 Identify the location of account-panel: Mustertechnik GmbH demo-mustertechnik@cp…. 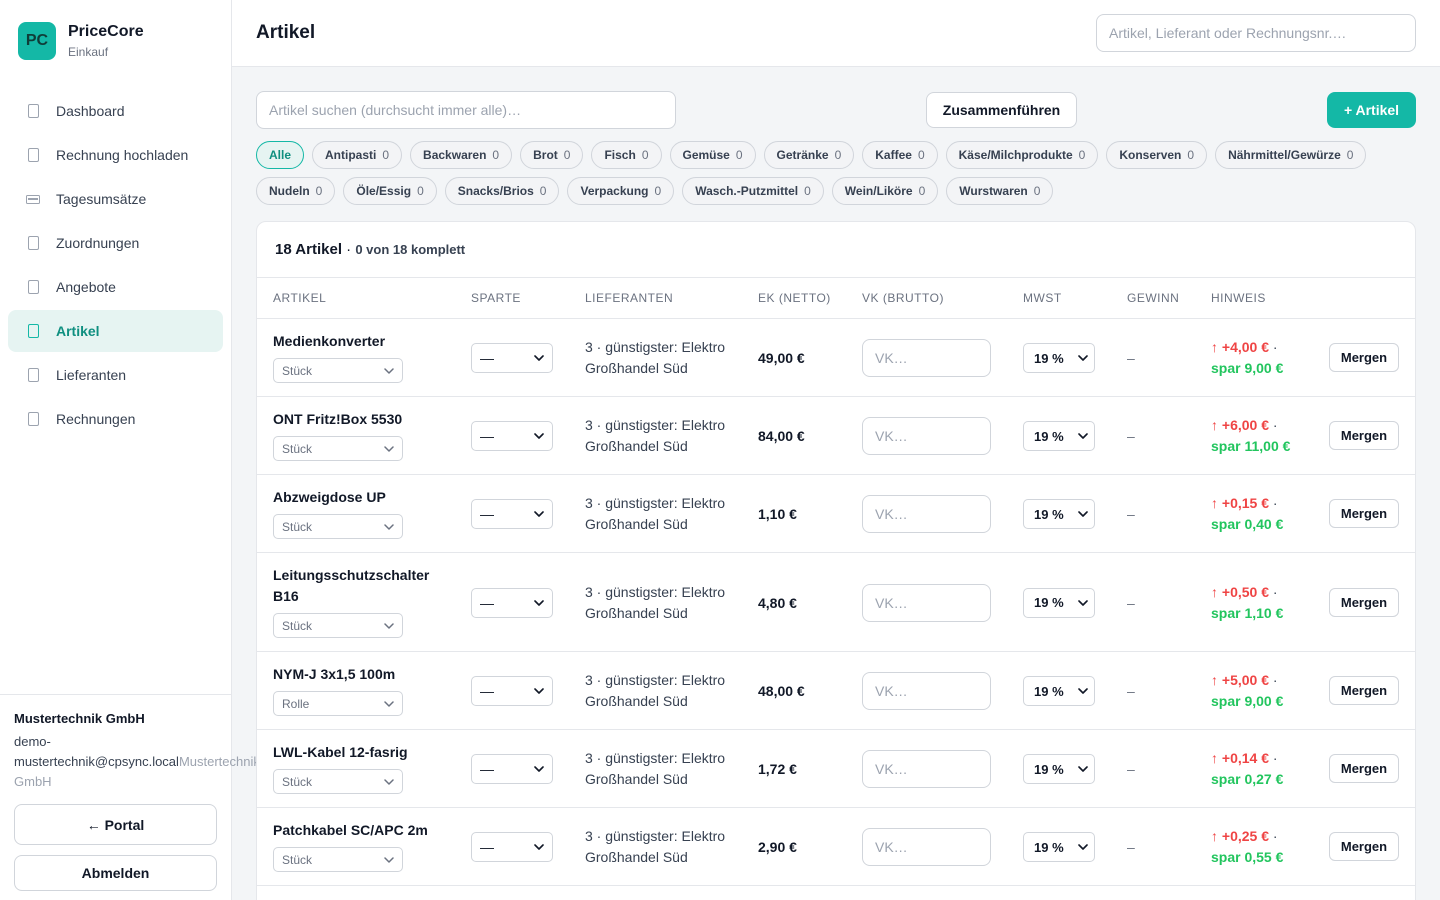
(130, 792).